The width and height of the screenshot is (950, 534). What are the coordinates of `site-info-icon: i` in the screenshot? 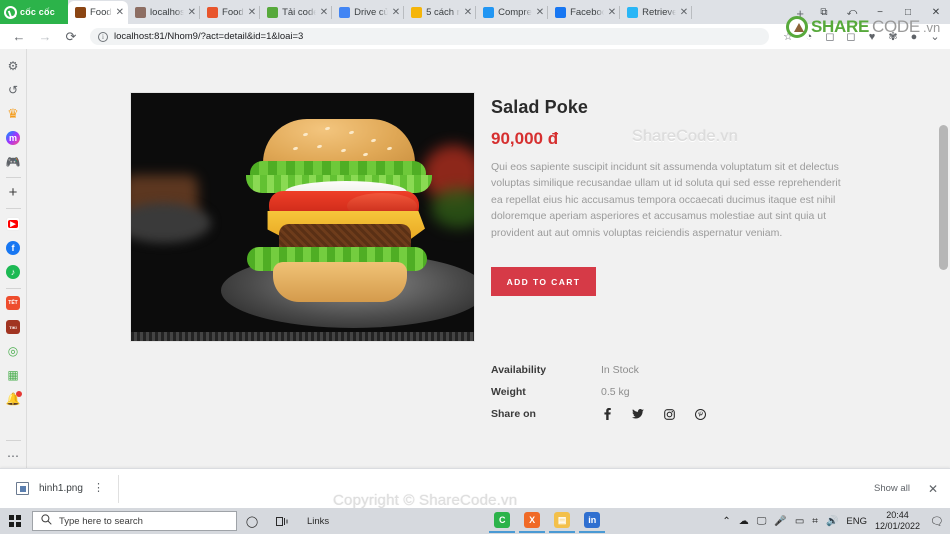 It's located at (103, 36).